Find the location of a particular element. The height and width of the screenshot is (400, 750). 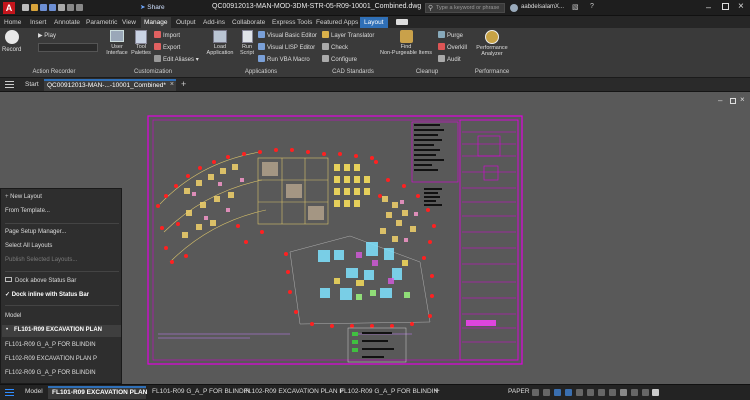

tab-manage: Manage is located at coordinates (156, 22).